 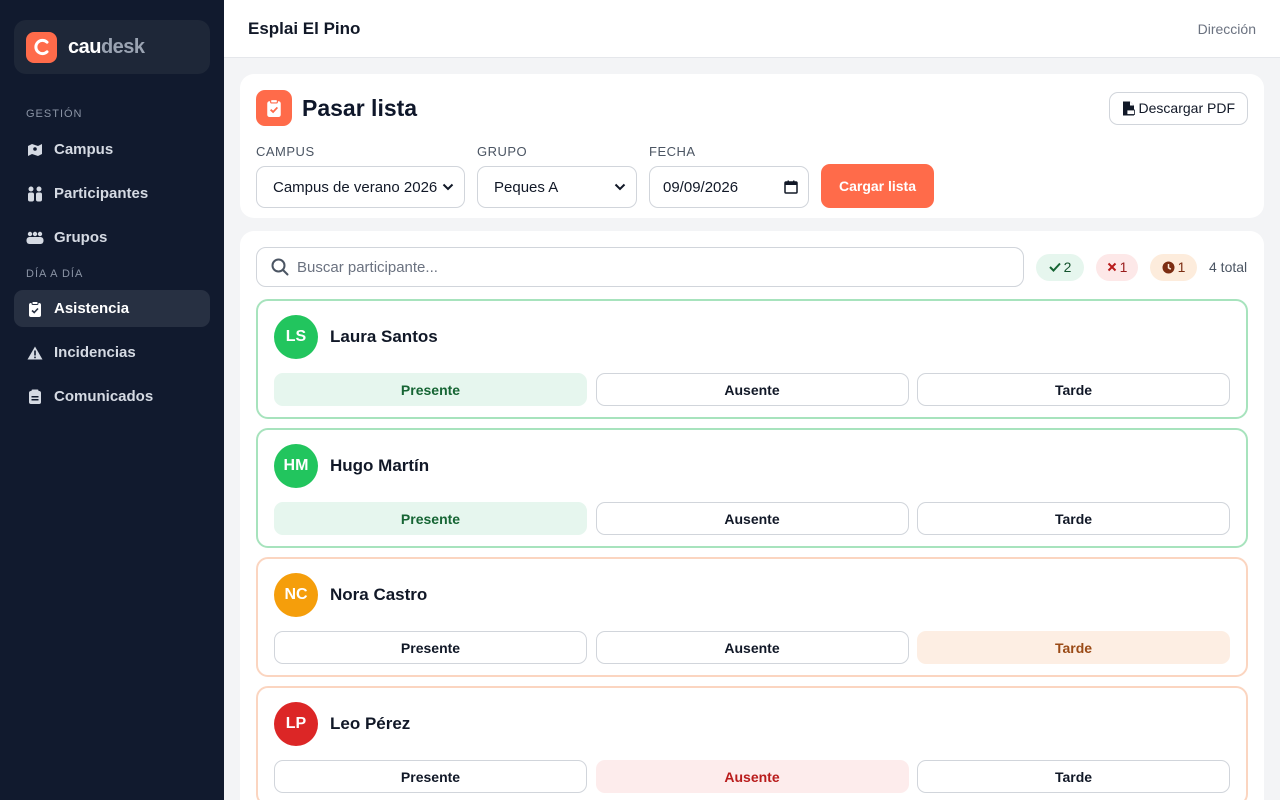 What do you see at coordinates (54, 114) in the screenshot?
I see `nav-section-gestion: GESTIÓN` at bounding box center [54, 114].